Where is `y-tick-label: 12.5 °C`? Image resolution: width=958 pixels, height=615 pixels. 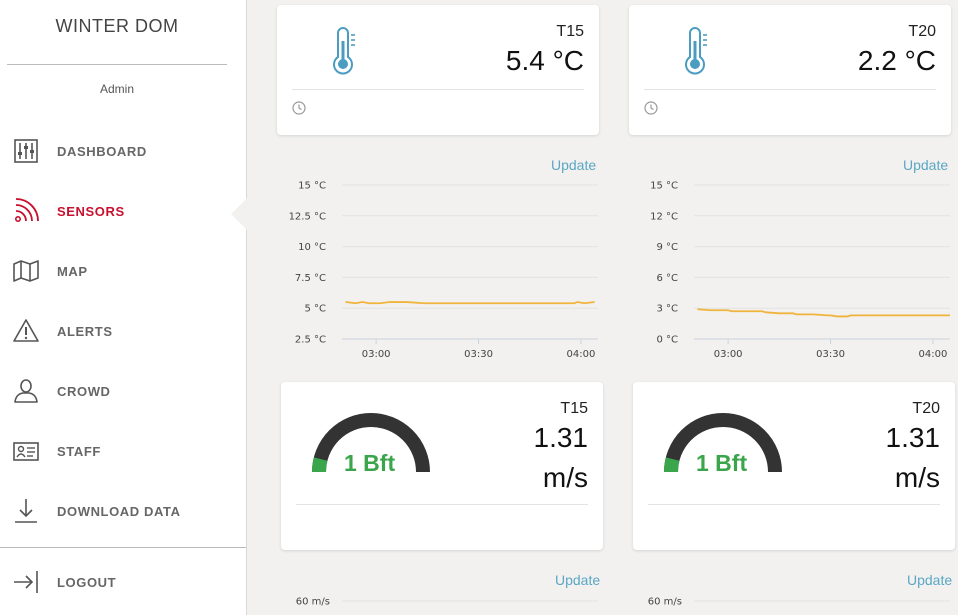 y-tick-label: 12.5 °C is located at coordinates (307, 216).